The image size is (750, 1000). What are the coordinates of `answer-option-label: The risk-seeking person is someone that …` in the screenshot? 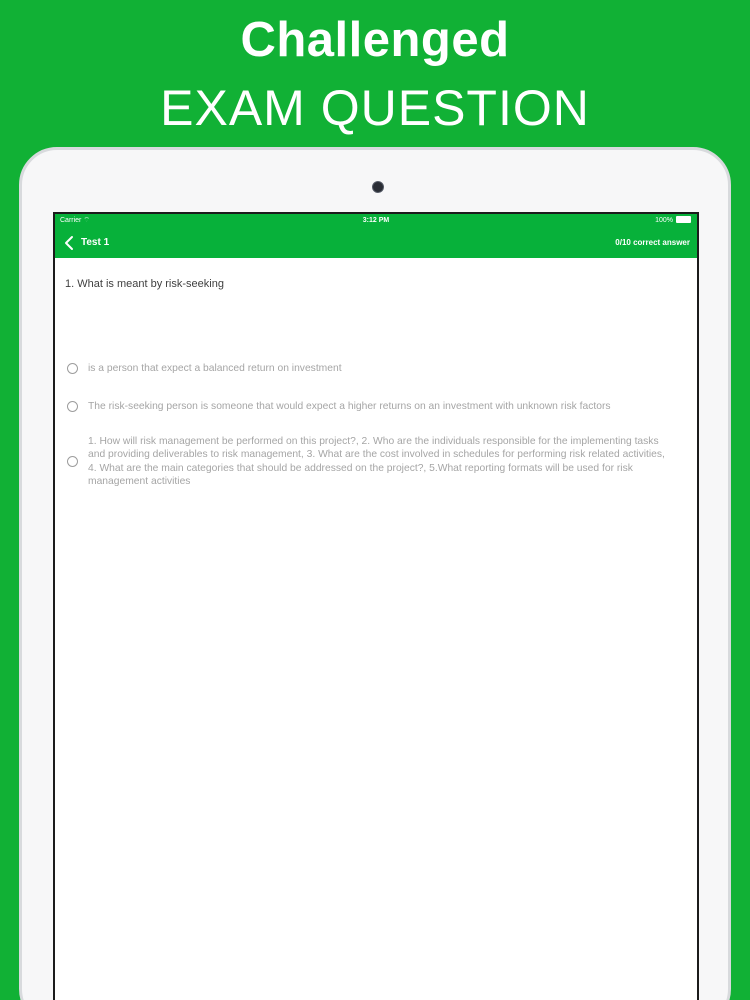 It's located at (349, 406).